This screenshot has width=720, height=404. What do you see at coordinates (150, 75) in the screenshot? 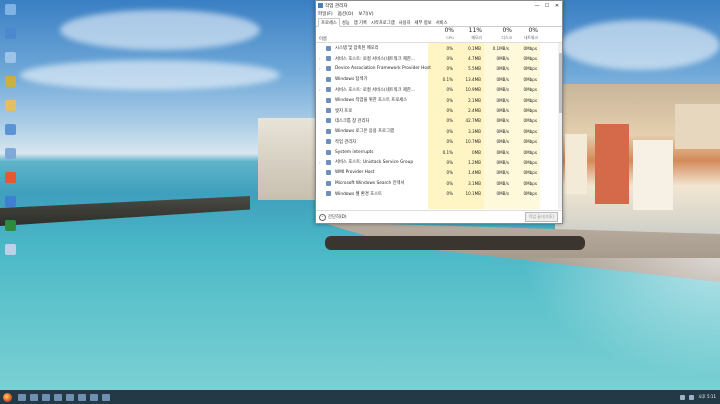
I see `cloud` at bounding box center [150, 75].